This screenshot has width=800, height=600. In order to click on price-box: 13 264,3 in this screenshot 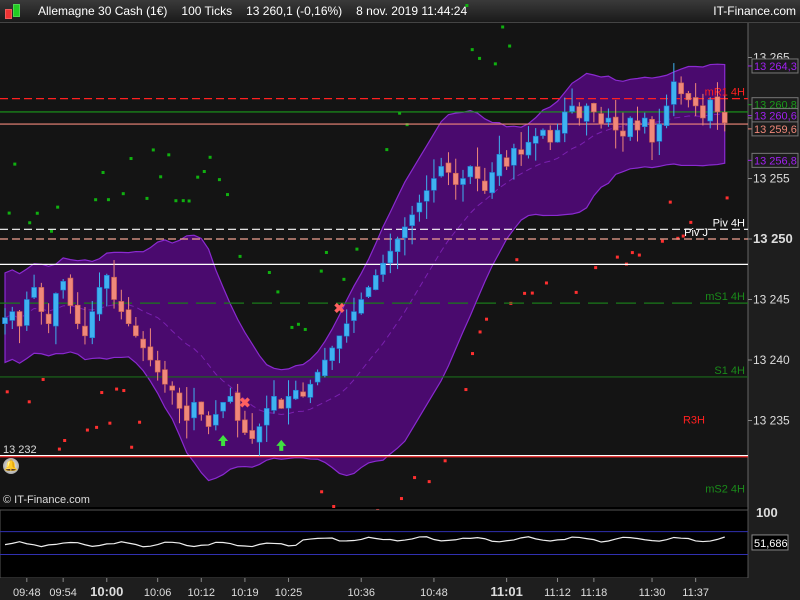, I will do `click(773, 66)`.